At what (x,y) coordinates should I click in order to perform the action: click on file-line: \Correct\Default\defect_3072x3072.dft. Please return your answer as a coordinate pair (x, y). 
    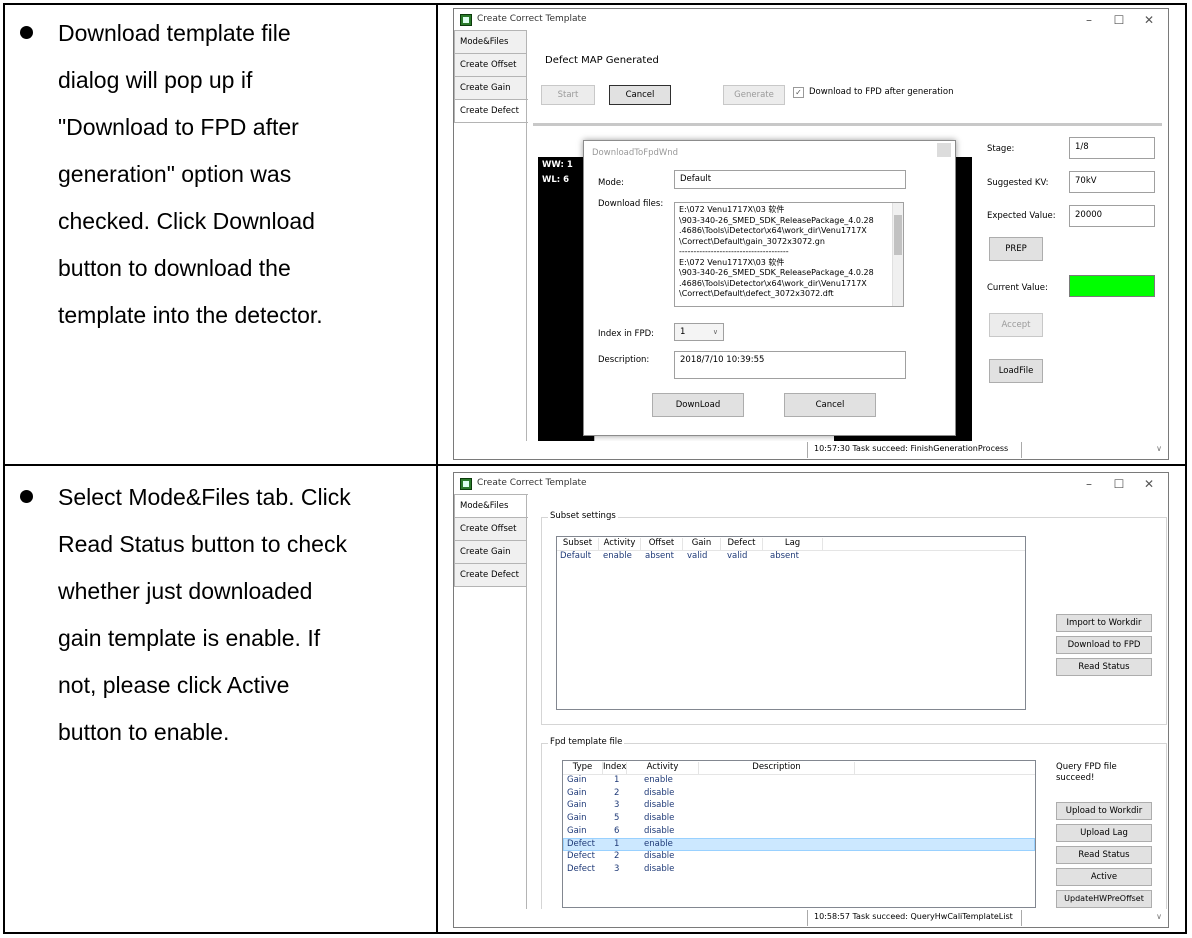
    Looking at the image, I should click on (756, 293).